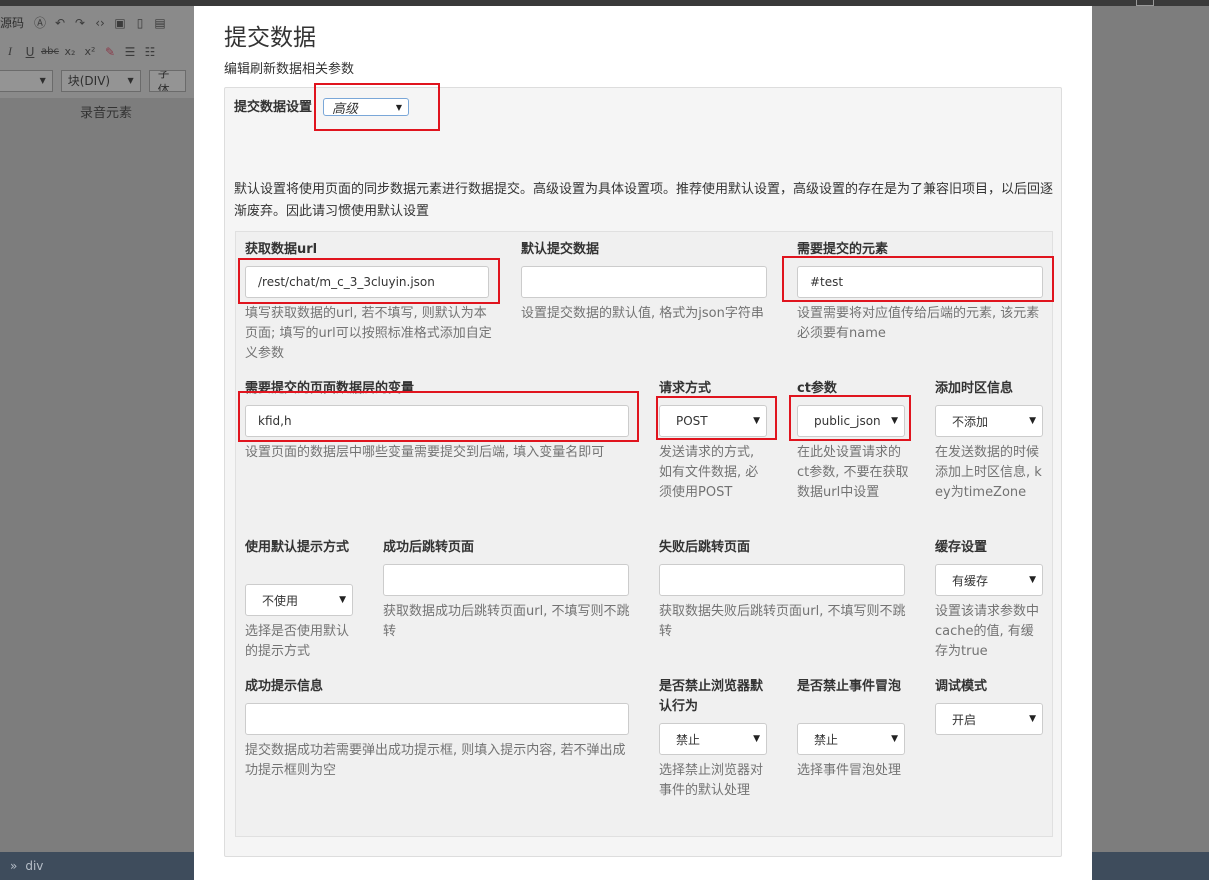  Describe the element at coordinates (12, 22) in the screenshot. I see `source-button: 源码` at that location.